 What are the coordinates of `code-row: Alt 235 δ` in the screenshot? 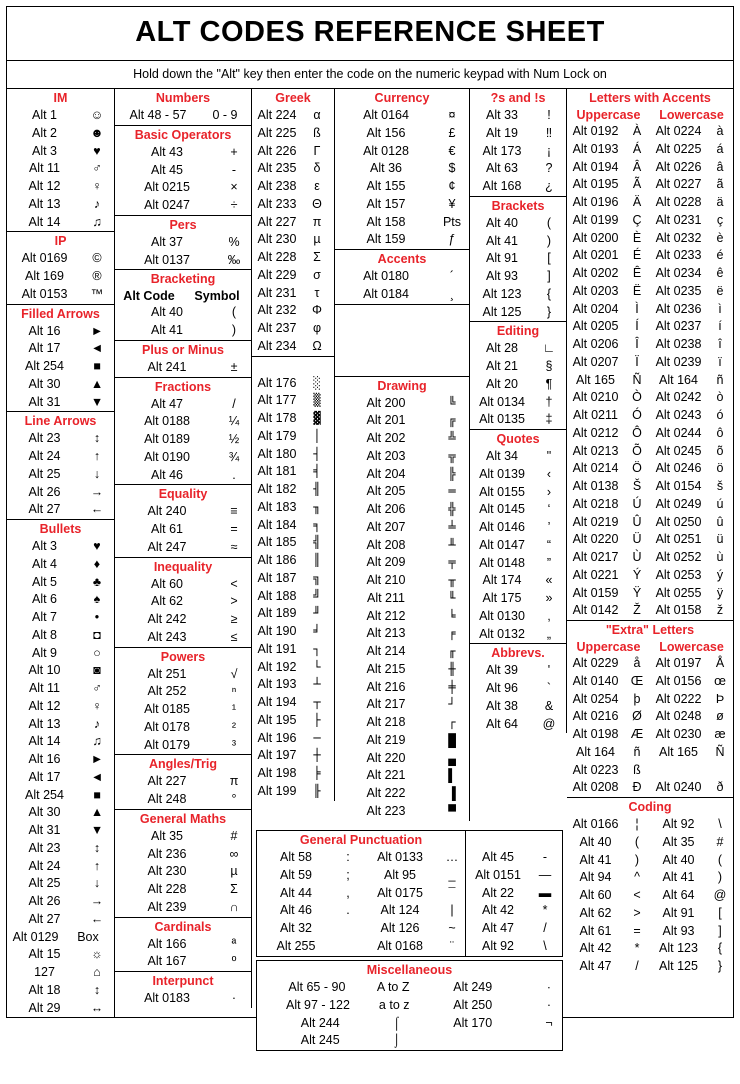 It's located at (293, 169).